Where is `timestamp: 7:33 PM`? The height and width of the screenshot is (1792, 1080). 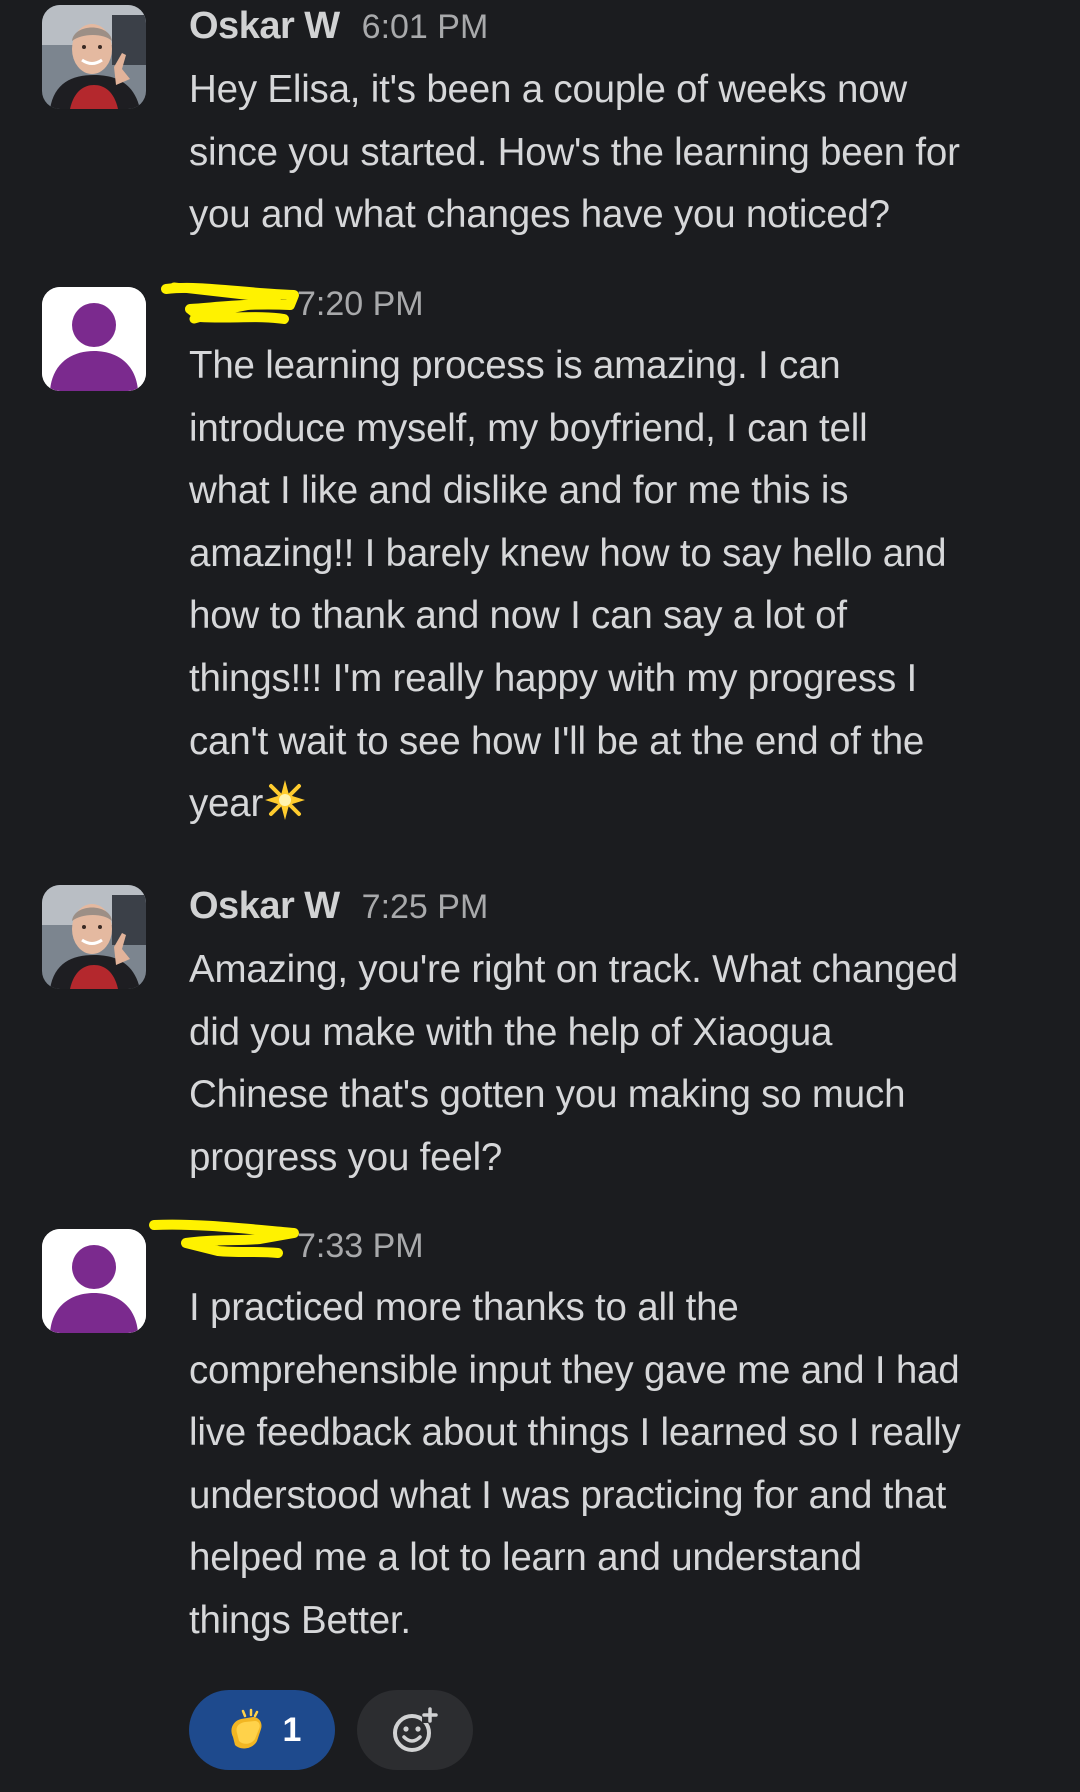
timestamp: 7:33 PM is located at coordinates (360, 1246).